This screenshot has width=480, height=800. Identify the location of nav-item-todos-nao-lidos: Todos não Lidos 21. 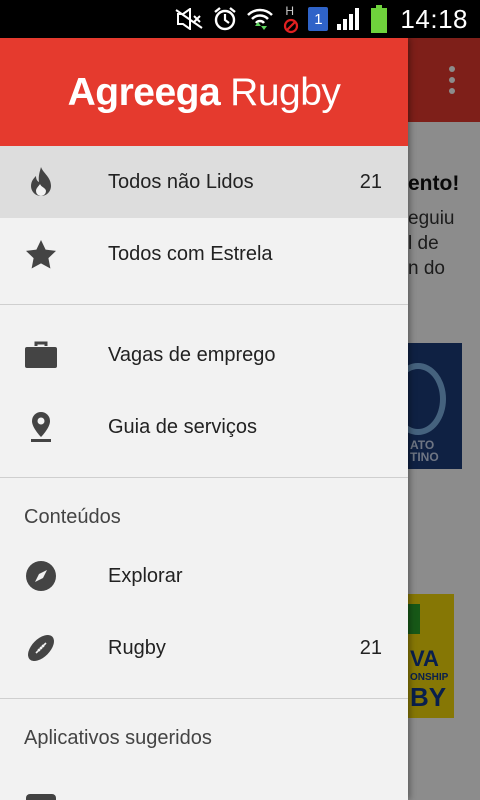
(204, 182).